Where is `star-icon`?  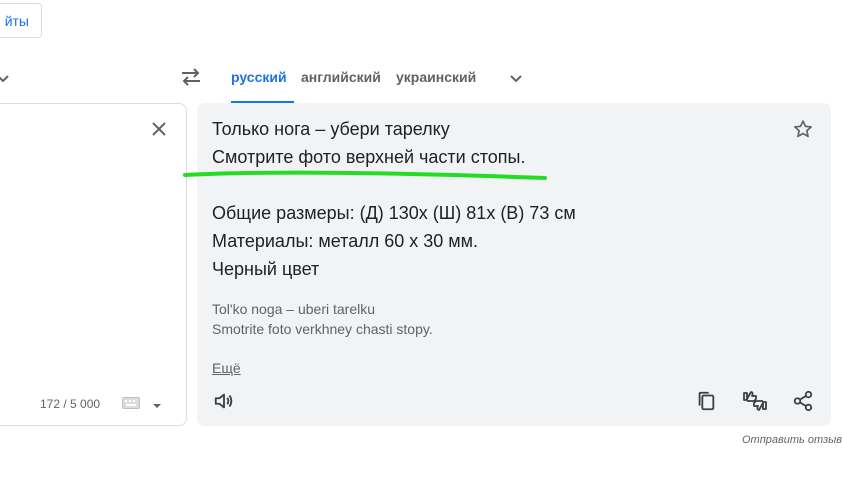 star-icon is located at coordinates (803, 131).